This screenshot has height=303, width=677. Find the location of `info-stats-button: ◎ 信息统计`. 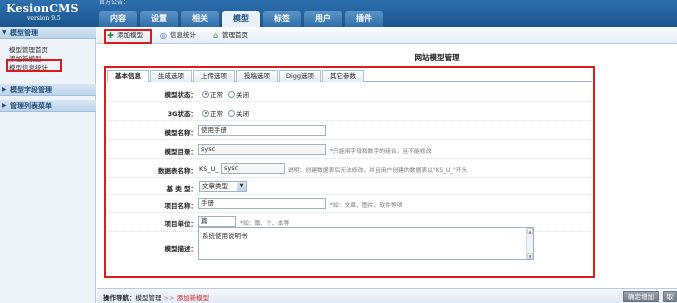

info-stats-button: ◎ 信息统计 is located at coordinates (177, 35).